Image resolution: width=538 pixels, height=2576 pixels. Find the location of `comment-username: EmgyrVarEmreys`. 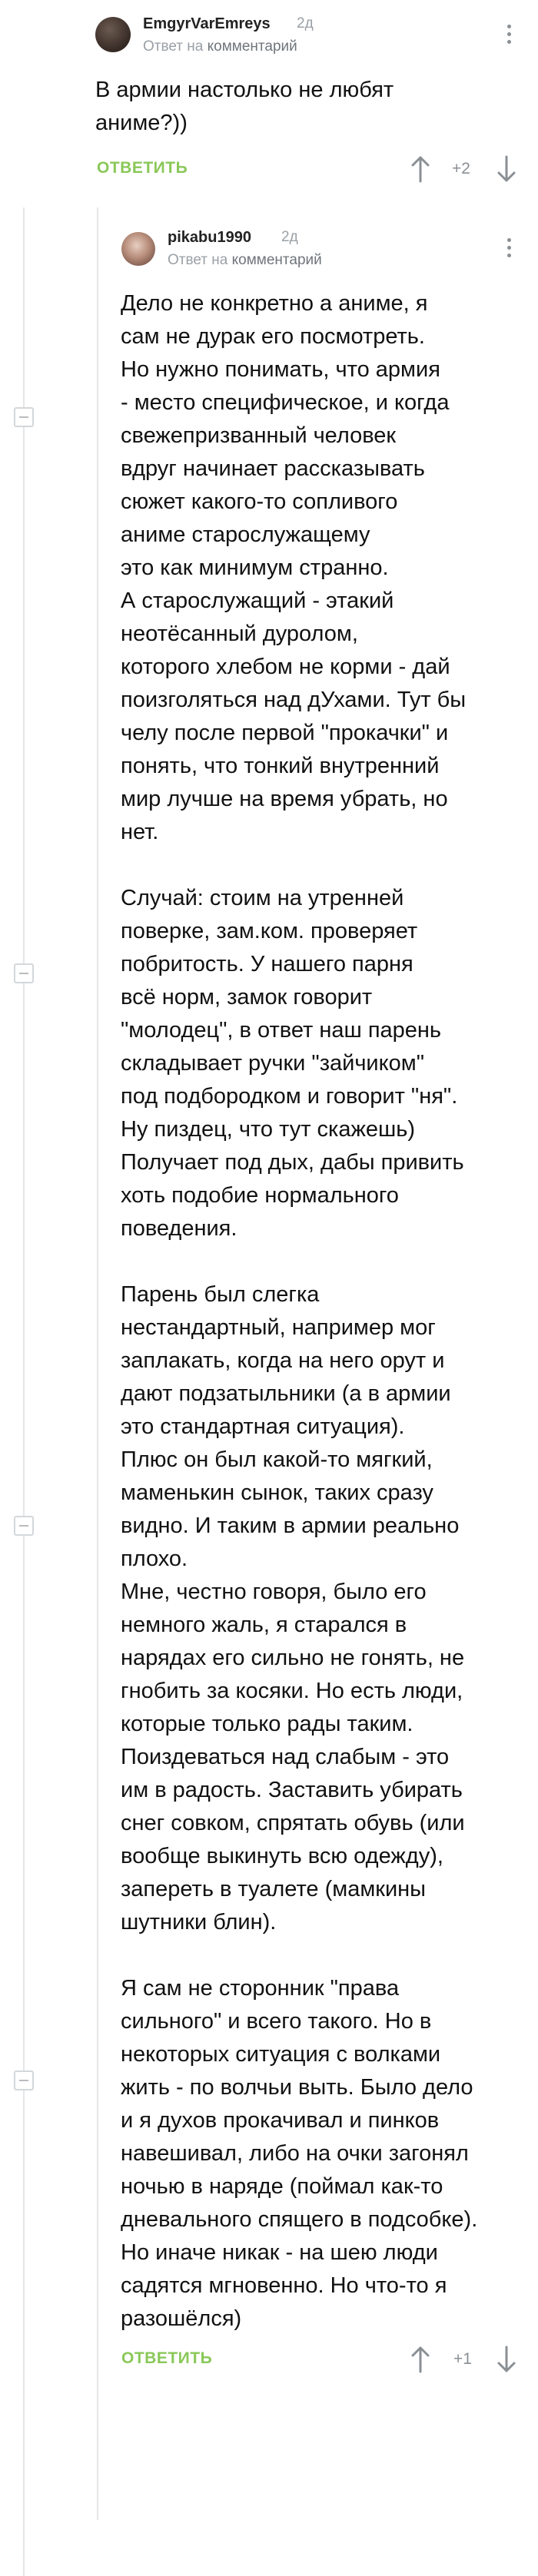

comment-username: EmgyrVarEmreys is located at coordinates (207, 24).